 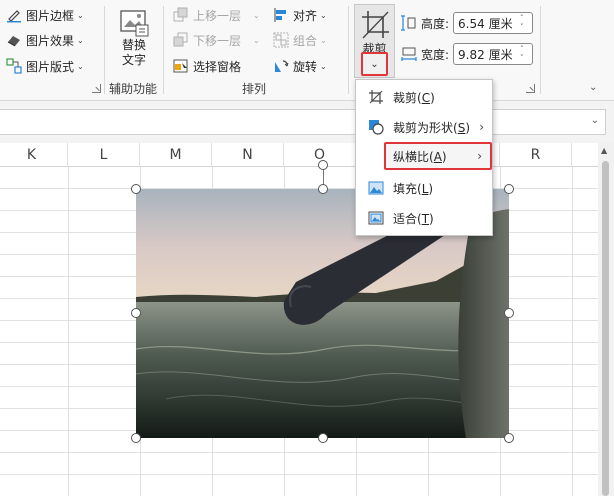 I want to click on height-value: 6.54 厘米, so click(x=485, y=23).